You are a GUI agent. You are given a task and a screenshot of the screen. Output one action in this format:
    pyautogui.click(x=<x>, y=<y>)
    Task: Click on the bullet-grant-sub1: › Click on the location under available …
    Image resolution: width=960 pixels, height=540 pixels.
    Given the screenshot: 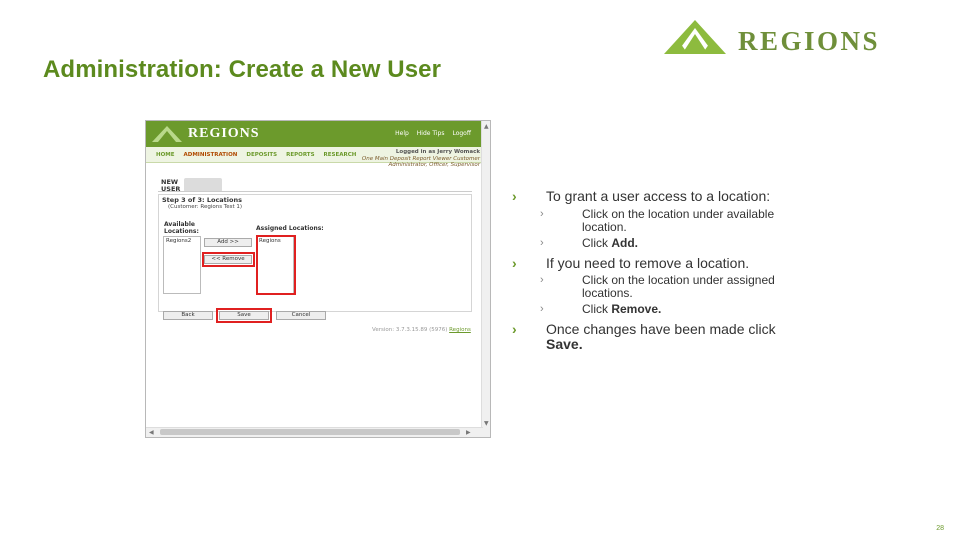 What is the action you would take?
    pyautogui.click(x=667, y=221)
    